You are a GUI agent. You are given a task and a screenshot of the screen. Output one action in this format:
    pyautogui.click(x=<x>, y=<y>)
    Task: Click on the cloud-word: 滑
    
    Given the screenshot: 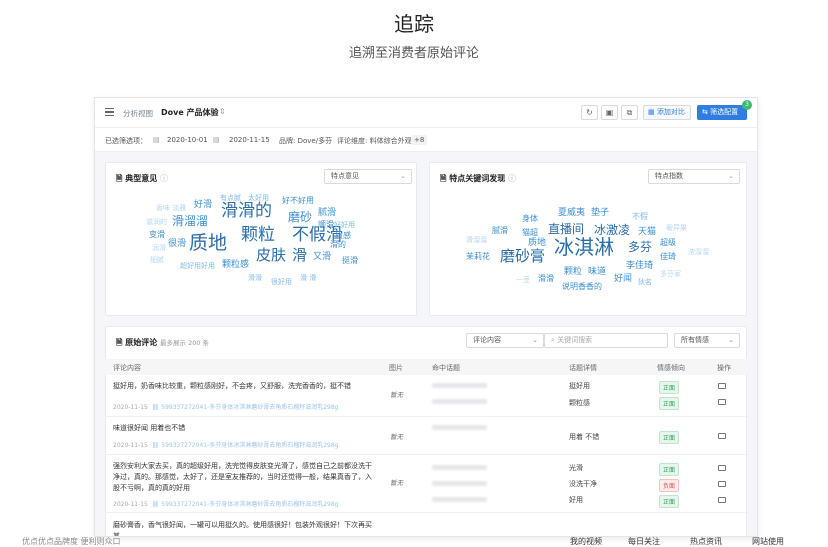 What is the action you would take?
    pyautogui.click(x=299, y=255)
    